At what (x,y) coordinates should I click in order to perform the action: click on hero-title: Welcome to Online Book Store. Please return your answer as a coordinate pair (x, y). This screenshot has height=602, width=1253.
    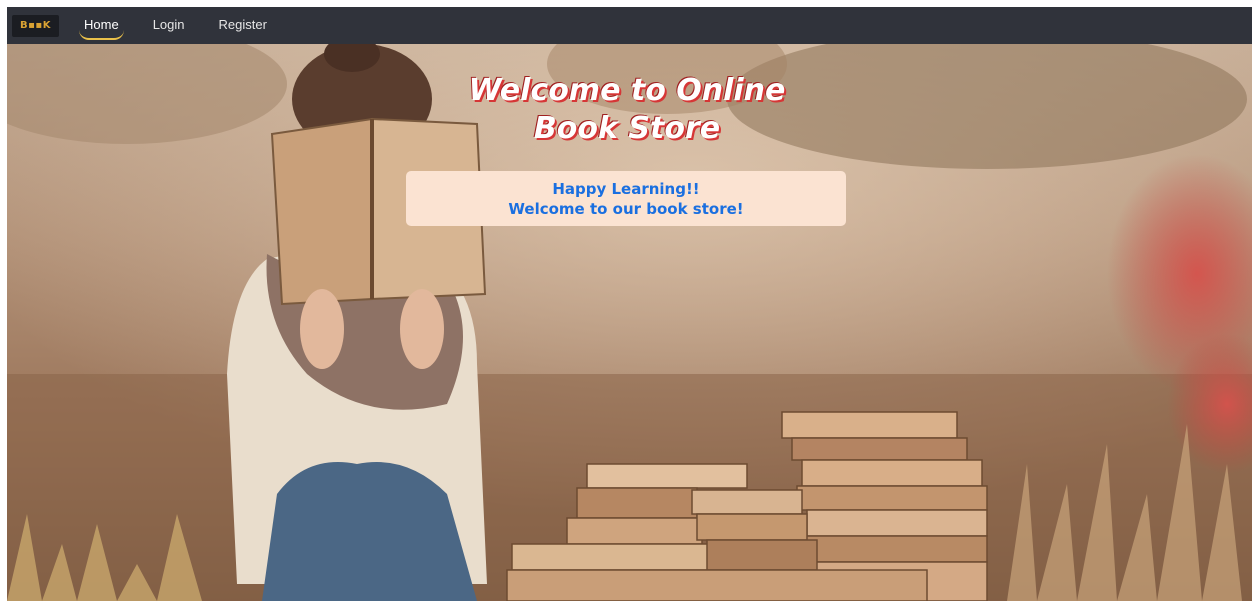
    Looking at the image, I should click on (627, 110).